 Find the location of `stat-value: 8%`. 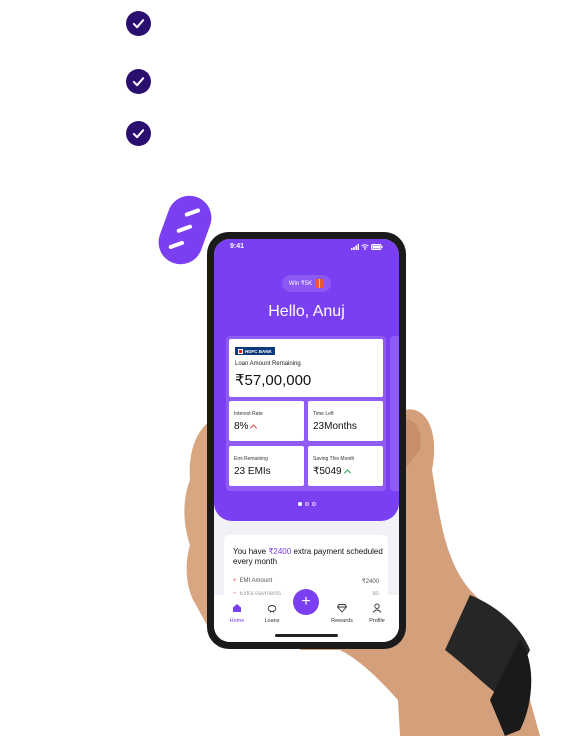

stat-value: 8% is located at coordinates (241, 426).